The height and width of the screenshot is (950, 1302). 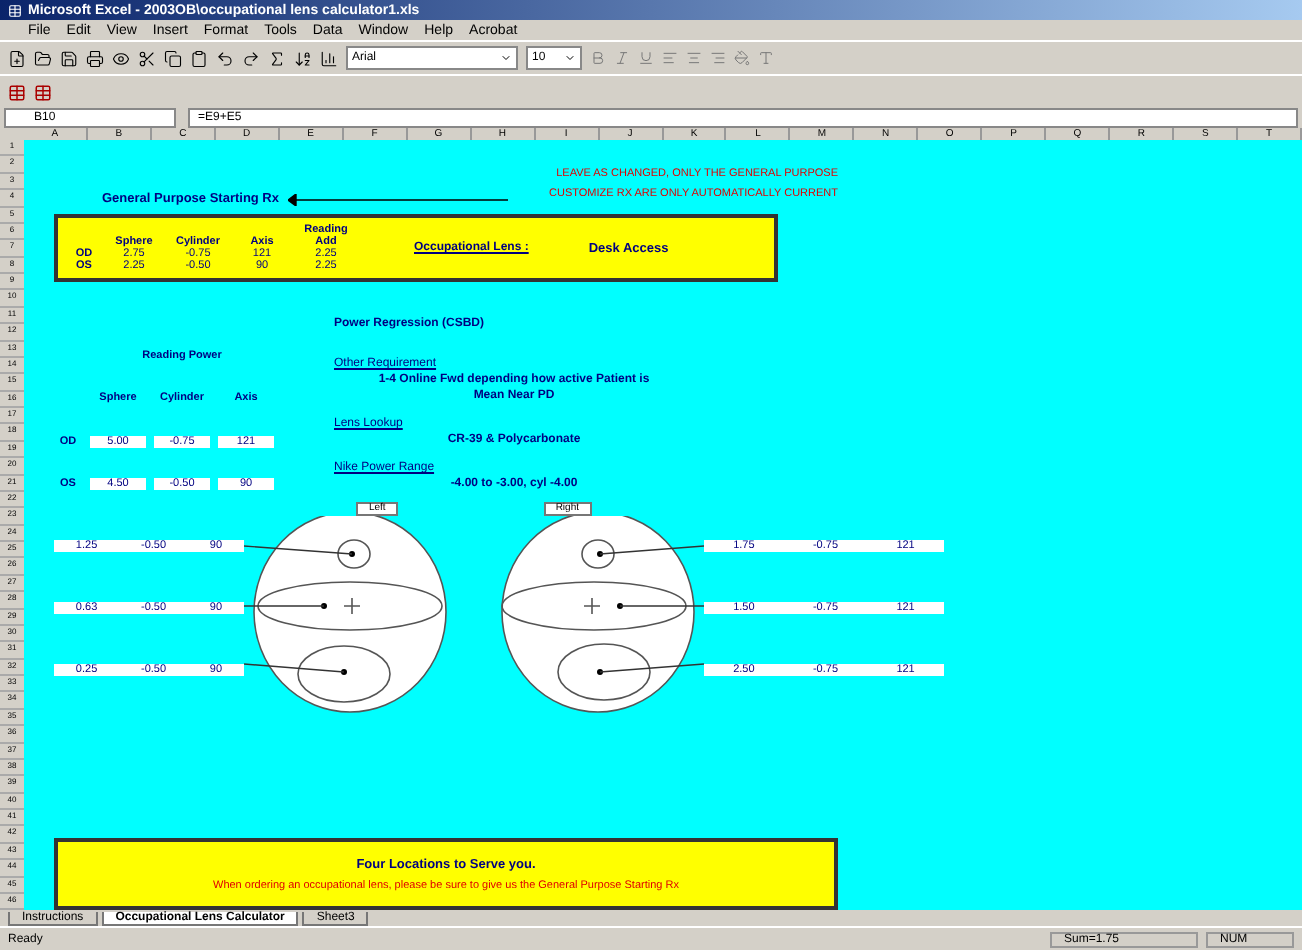 I want to click on fill-color-icon, so click(x=742, y=58).